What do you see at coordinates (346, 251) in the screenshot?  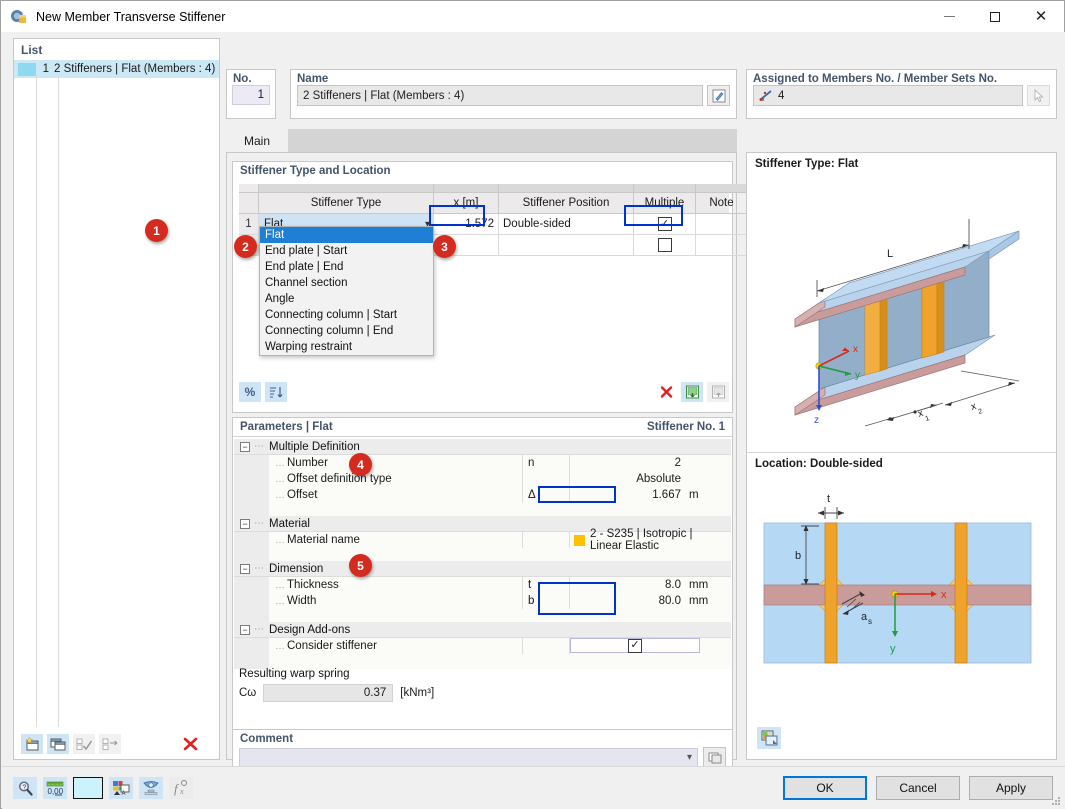 I see `dropdown-item-end-plate-start: End plate | Start` at bounding box center [346, 251].